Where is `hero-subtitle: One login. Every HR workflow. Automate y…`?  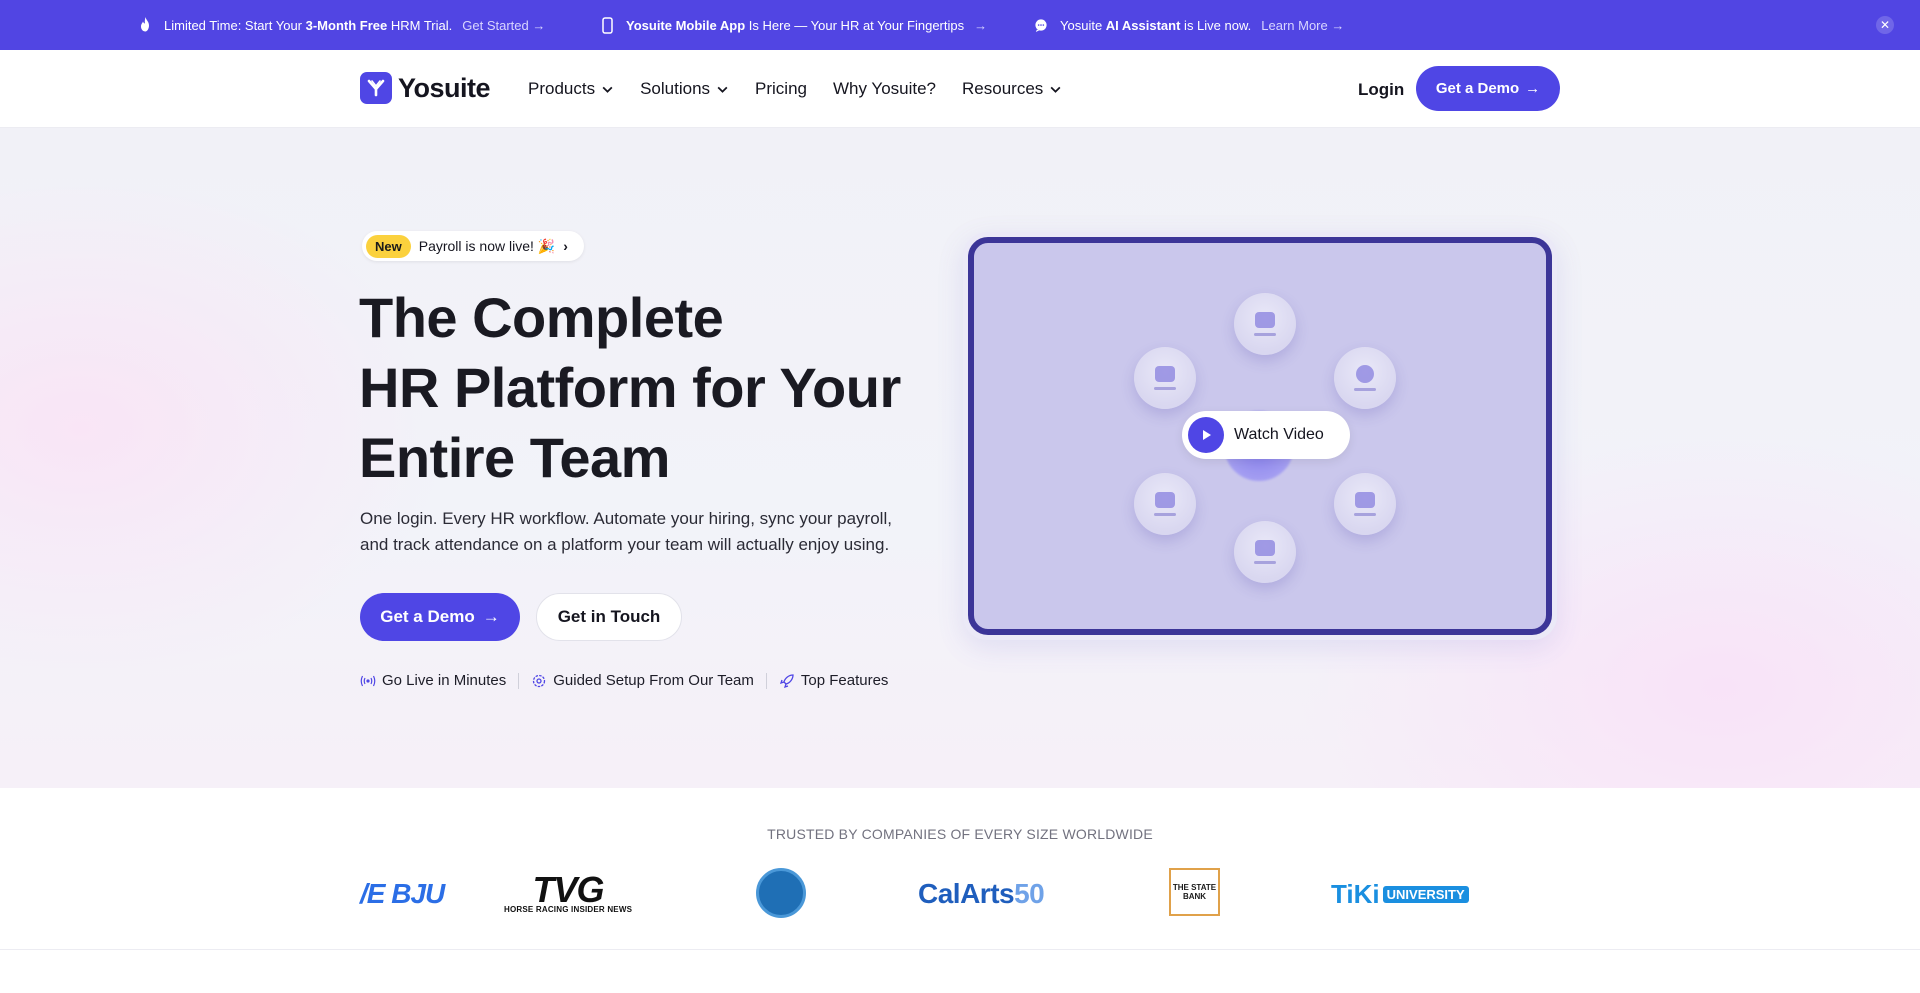 hero-subtitle: One login. Every HR workflow. Automate y… is located at coordinates (626, 531).